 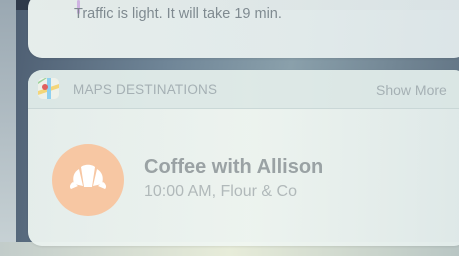 I want to click on show-more-button: Show More, so click(x=411, y=90).